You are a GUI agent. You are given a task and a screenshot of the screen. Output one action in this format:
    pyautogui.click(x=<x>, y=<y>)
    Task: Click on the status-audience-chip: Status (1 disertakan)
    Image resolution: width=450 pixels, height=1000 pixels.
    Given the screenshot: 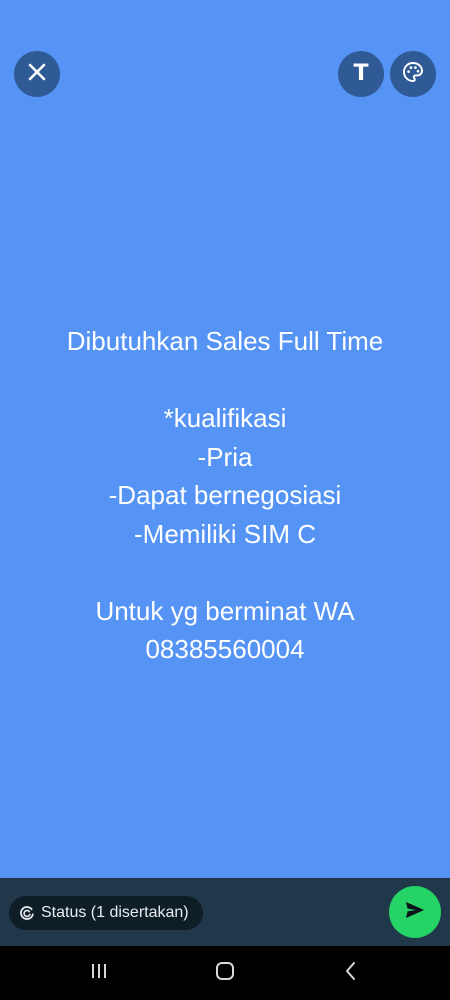 What is the action you would take?
    pyautogui.click(x=106, y=913)
    